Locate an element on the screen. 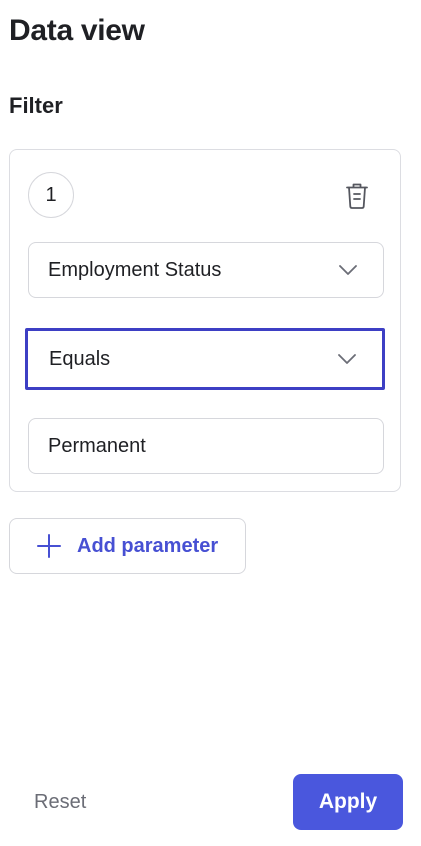 This screenshot has width=421, height=846. field-name-value: Employment Status is located at coordinates (135, 269).